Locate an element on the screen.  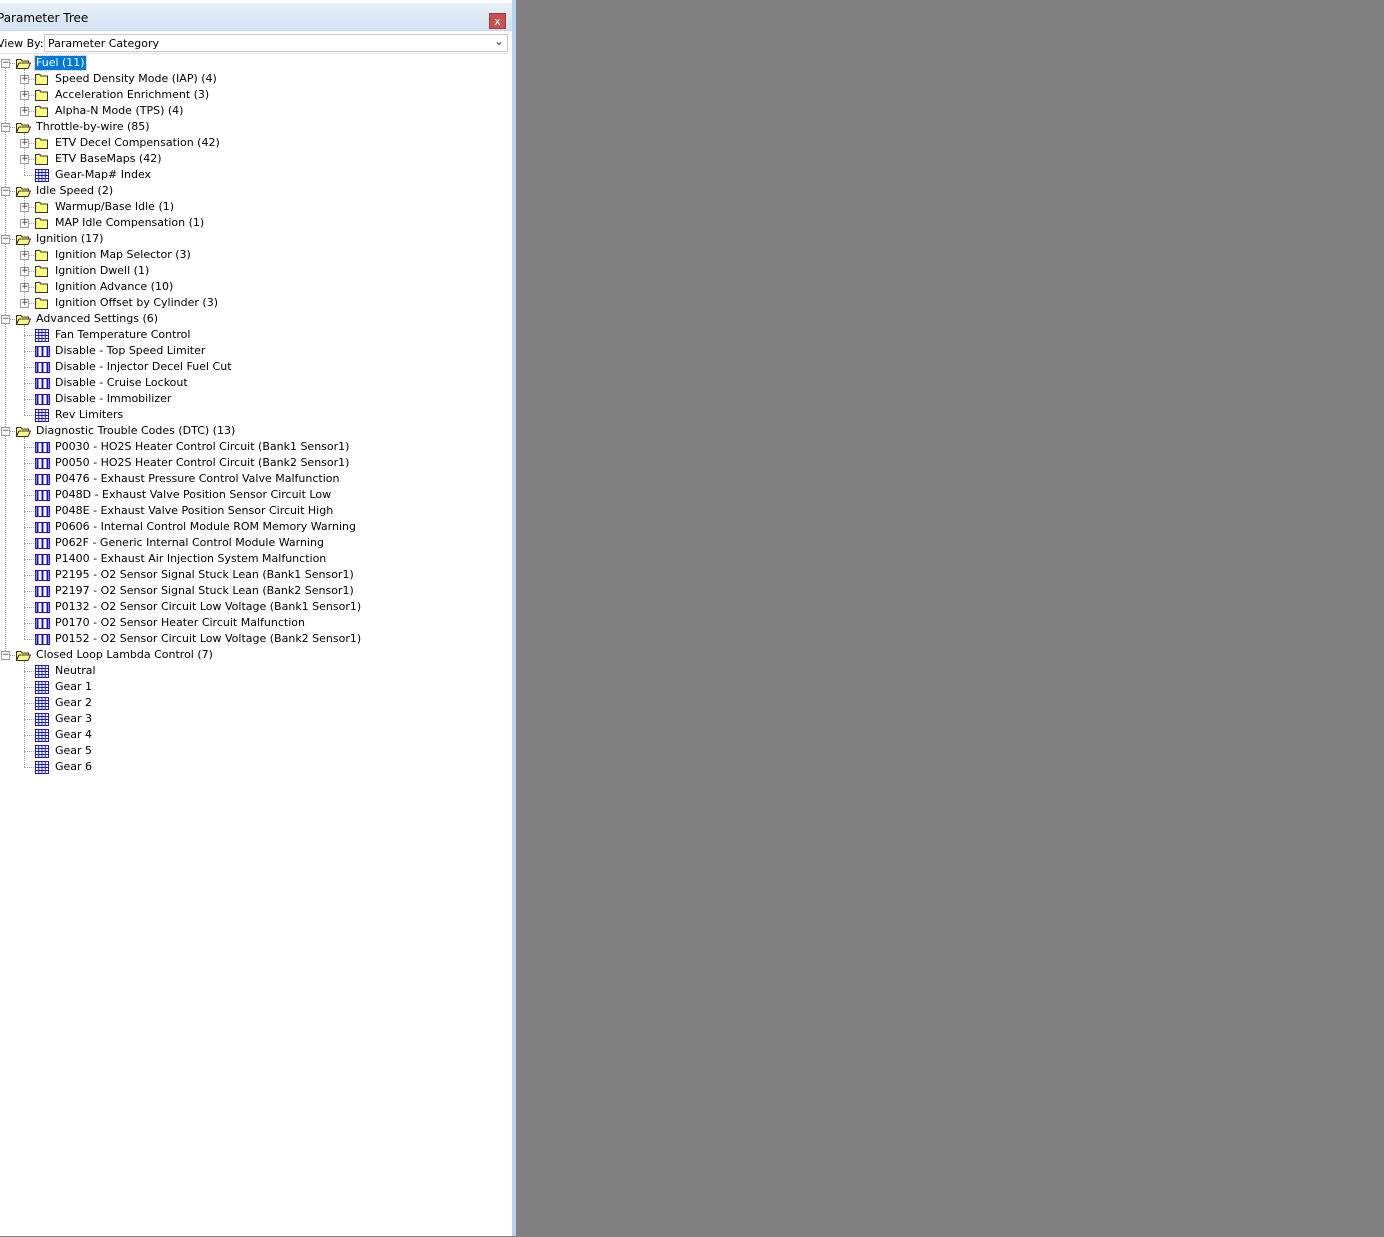
tree-node-label: Gear 4 is located at coordinates (73, 735).